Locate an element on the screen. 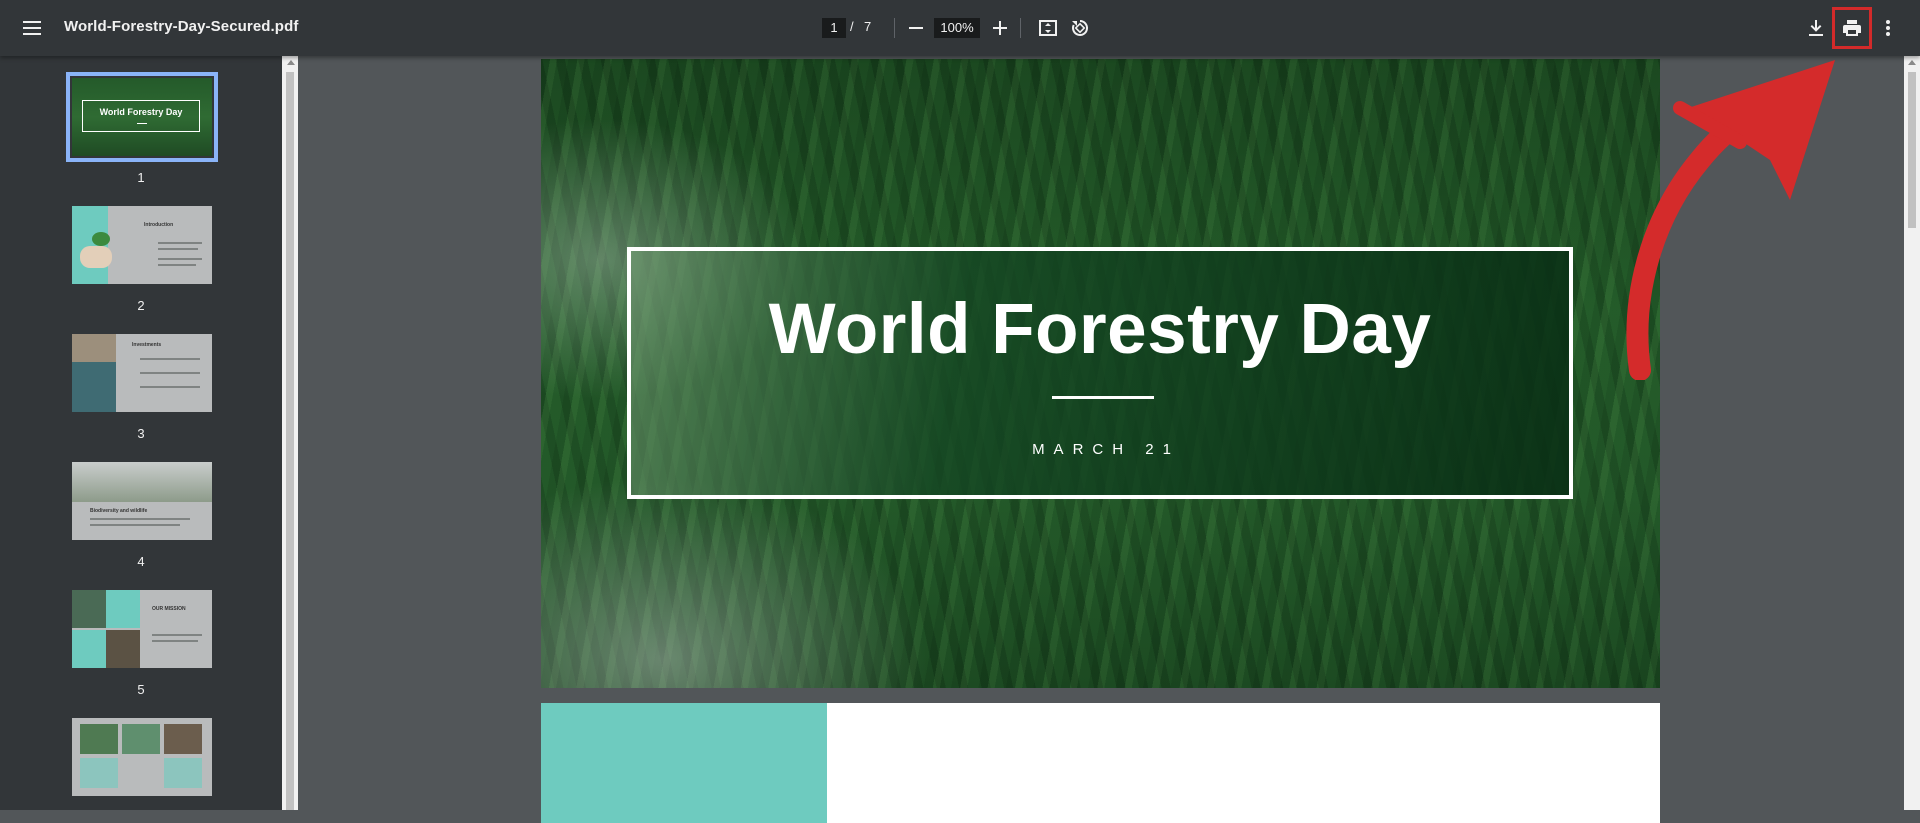 The width and height of the screenshot is (1920, 823). more-vert-icon is located at coordinates (1888, 28).